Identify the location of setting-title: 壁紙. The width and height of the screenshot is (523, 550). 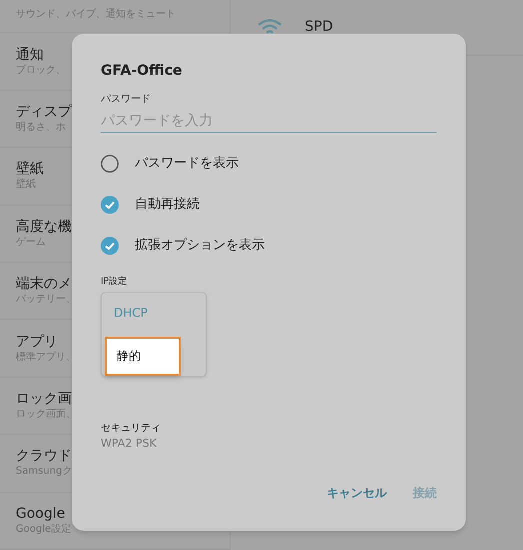
(30, 169).